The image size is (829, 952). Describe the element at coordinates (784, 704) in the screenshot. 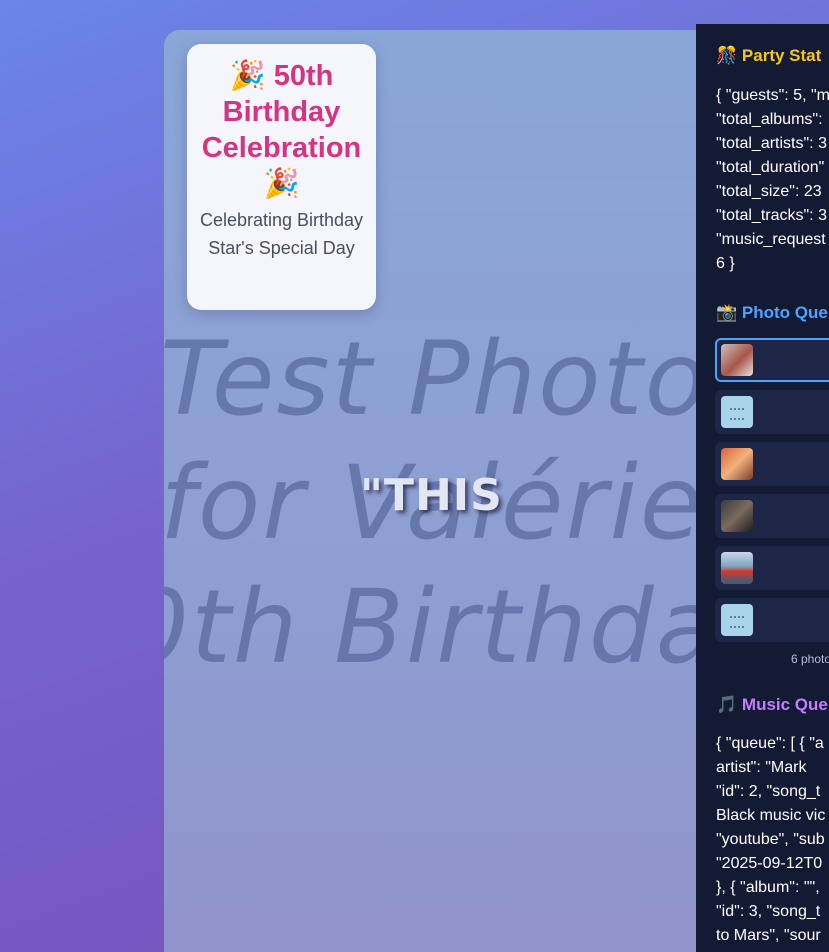

I see `music-queue-heading-label: Music Que` at that location.